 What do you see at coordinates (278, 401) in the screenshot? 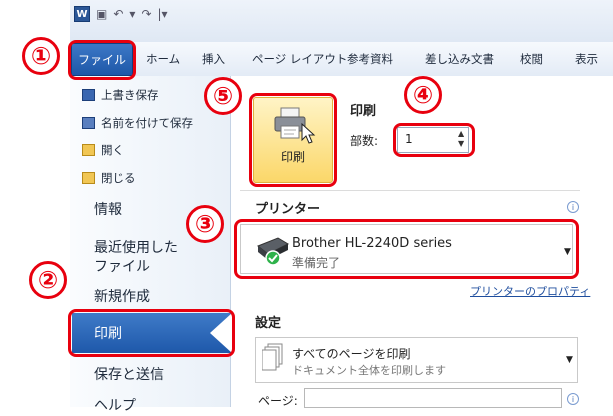
I see `pages-label: ページ:` at bounding box center [278, 401].